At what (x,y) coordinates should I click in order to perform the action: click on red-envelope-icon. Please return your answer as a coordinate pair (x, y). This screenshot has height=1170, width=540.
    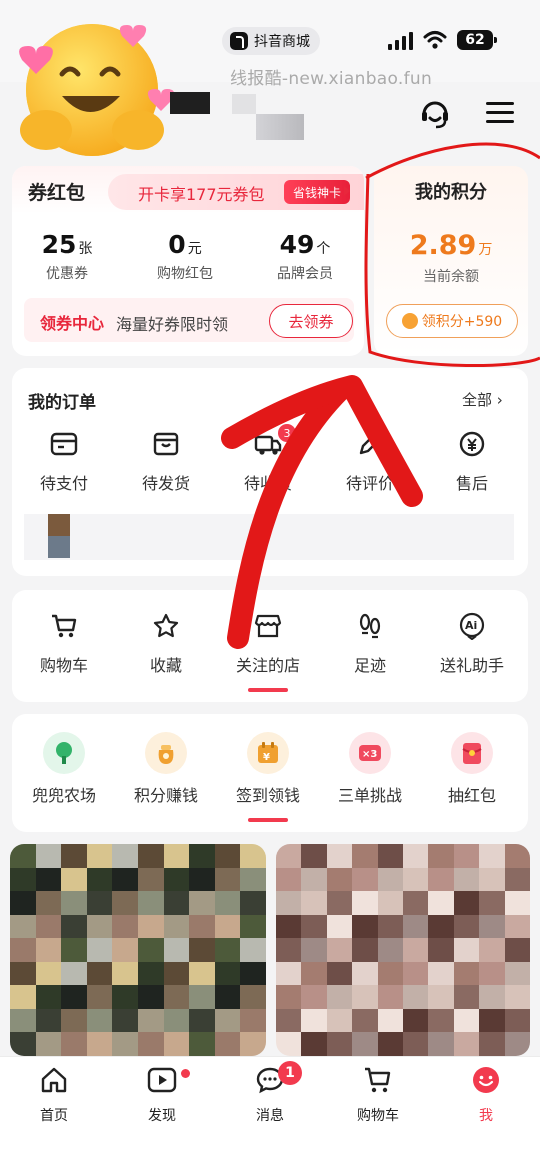
    Looking at the image, I should click on (472, 753).